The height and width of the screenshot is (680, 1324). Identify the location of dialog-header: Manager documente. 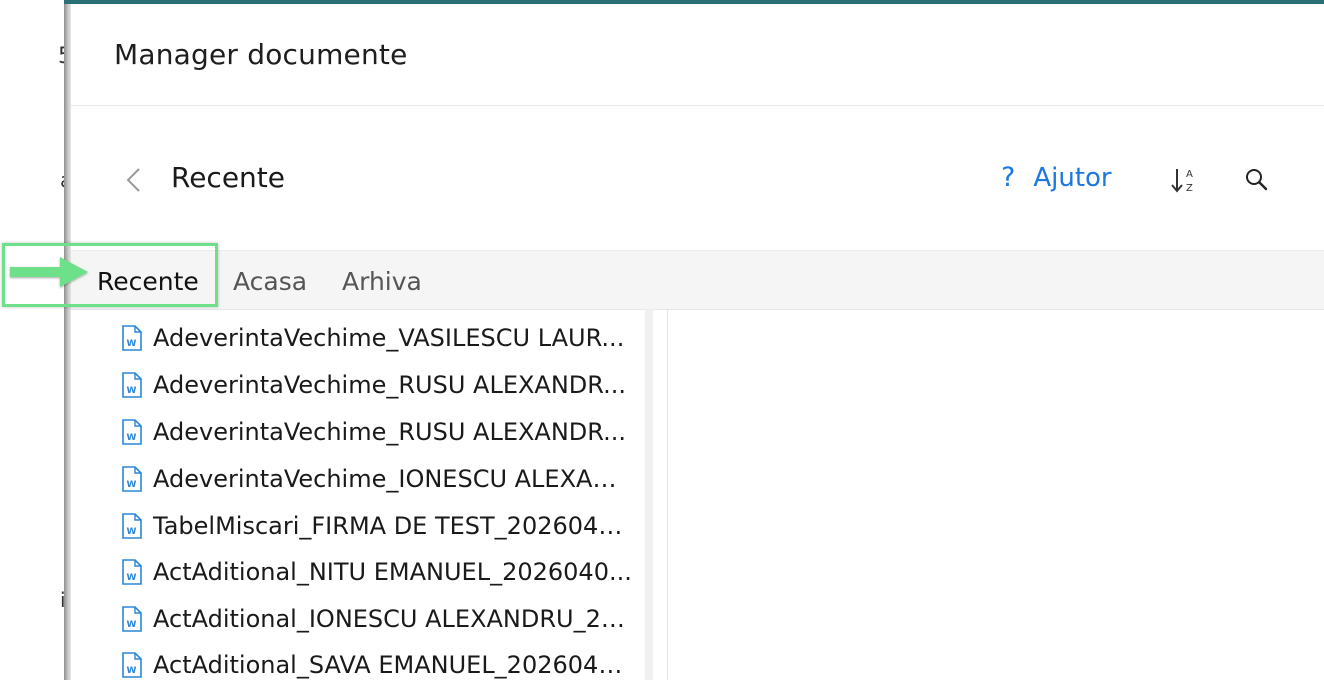
(697, 55).